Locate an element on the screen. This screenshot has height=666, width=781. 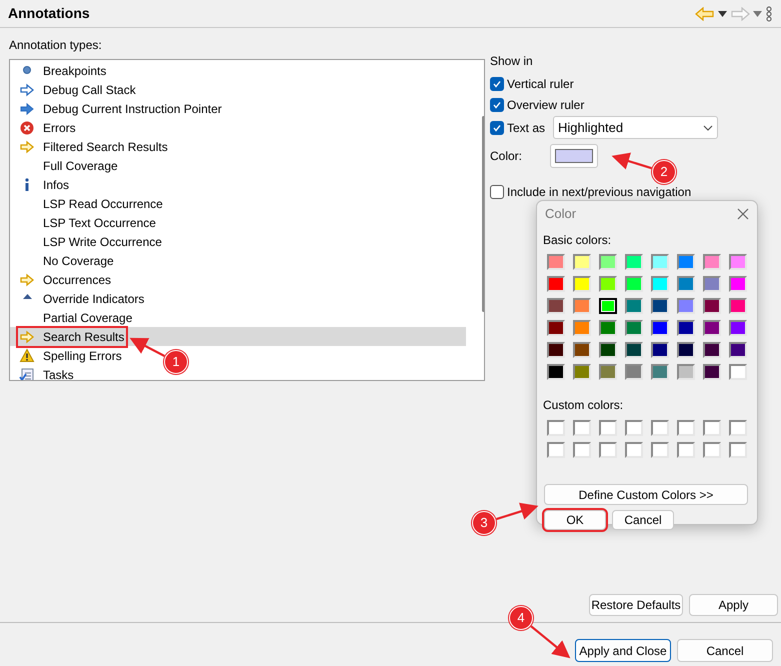
list-item: Occurrences is located at coordinates (66, 279).